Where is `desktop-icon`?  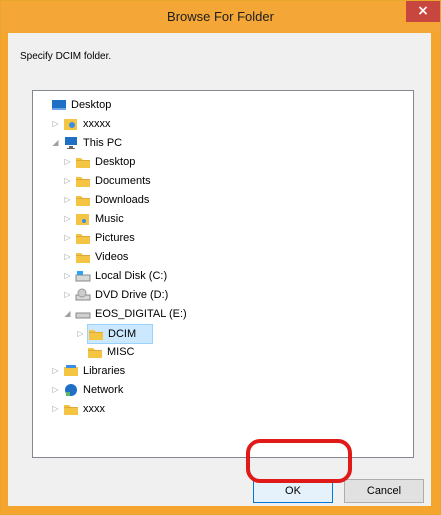
desktop-icon is located at coordinates (59, 105).